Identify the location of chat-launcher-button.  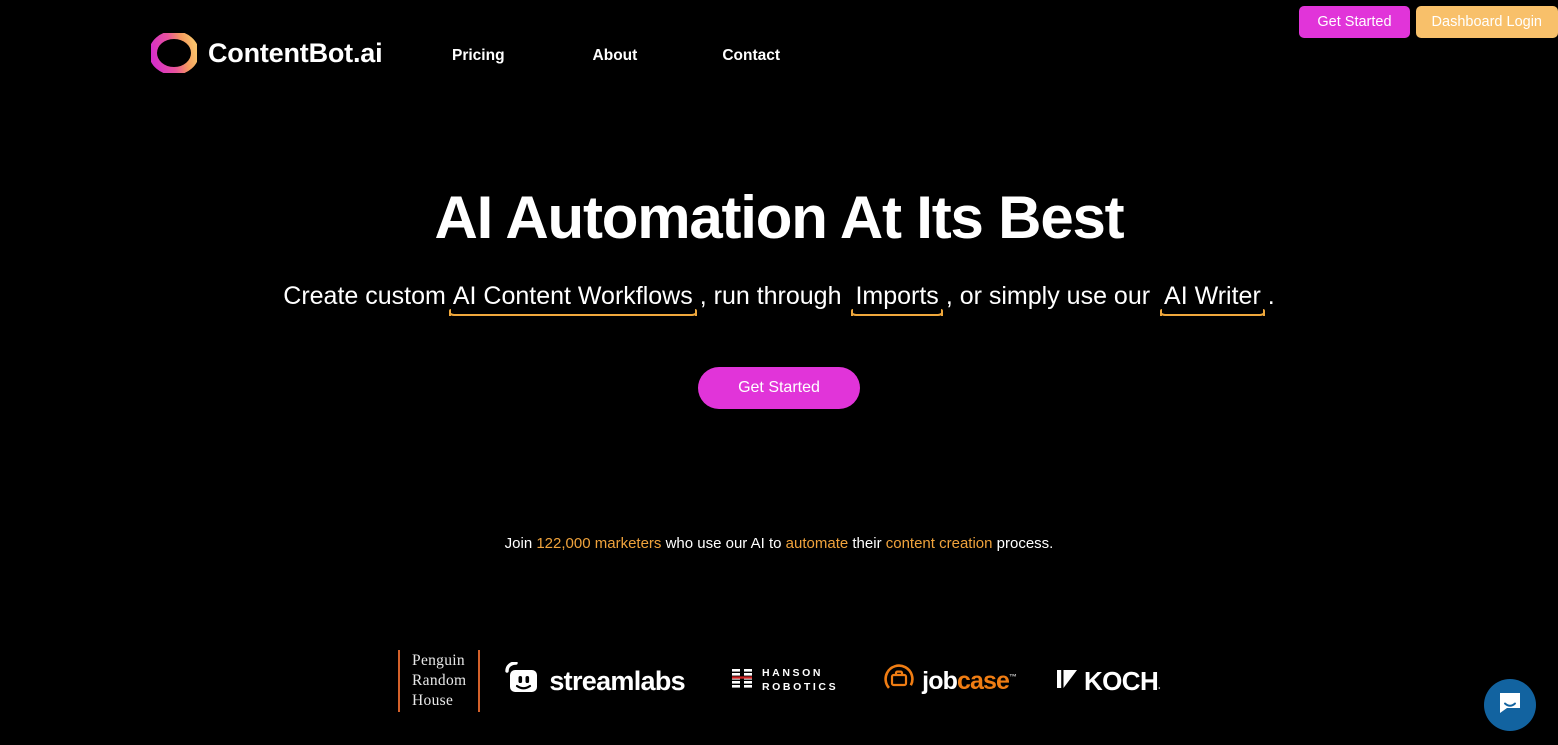
(1510, 705).